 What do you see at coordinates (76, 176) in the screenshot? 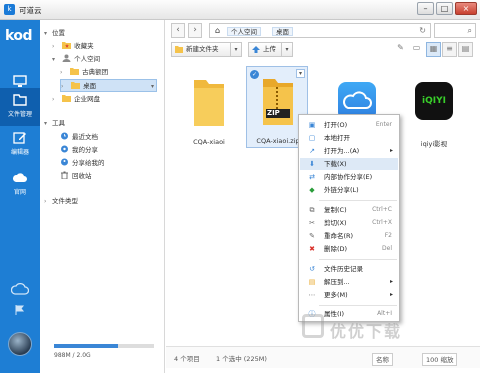
I see `tree-item-recycle-bin: 回收站` at bounding box center [76, 176].